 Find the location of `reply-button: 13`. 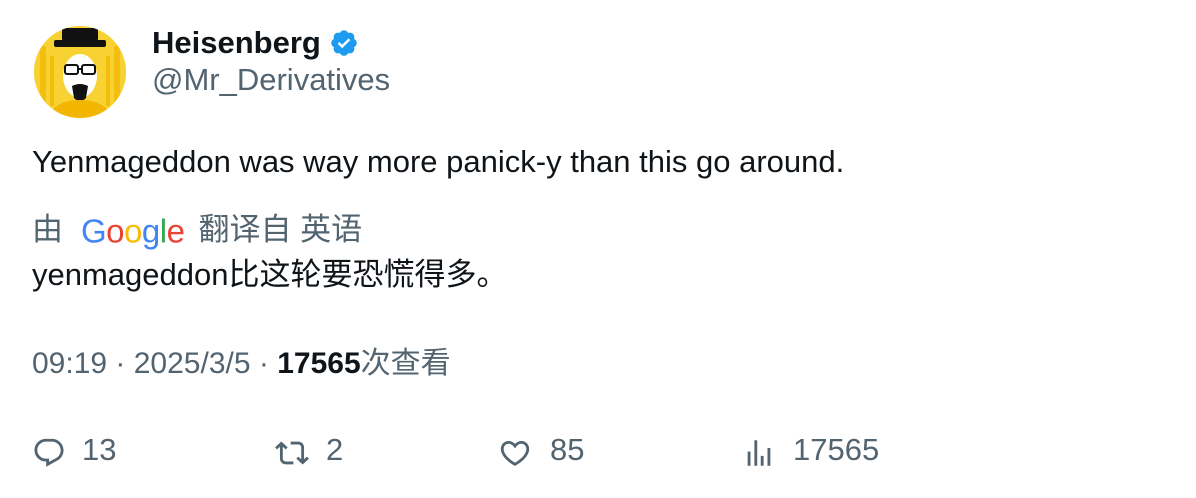

reply-button: 13 is located at coordinates (122, 452).